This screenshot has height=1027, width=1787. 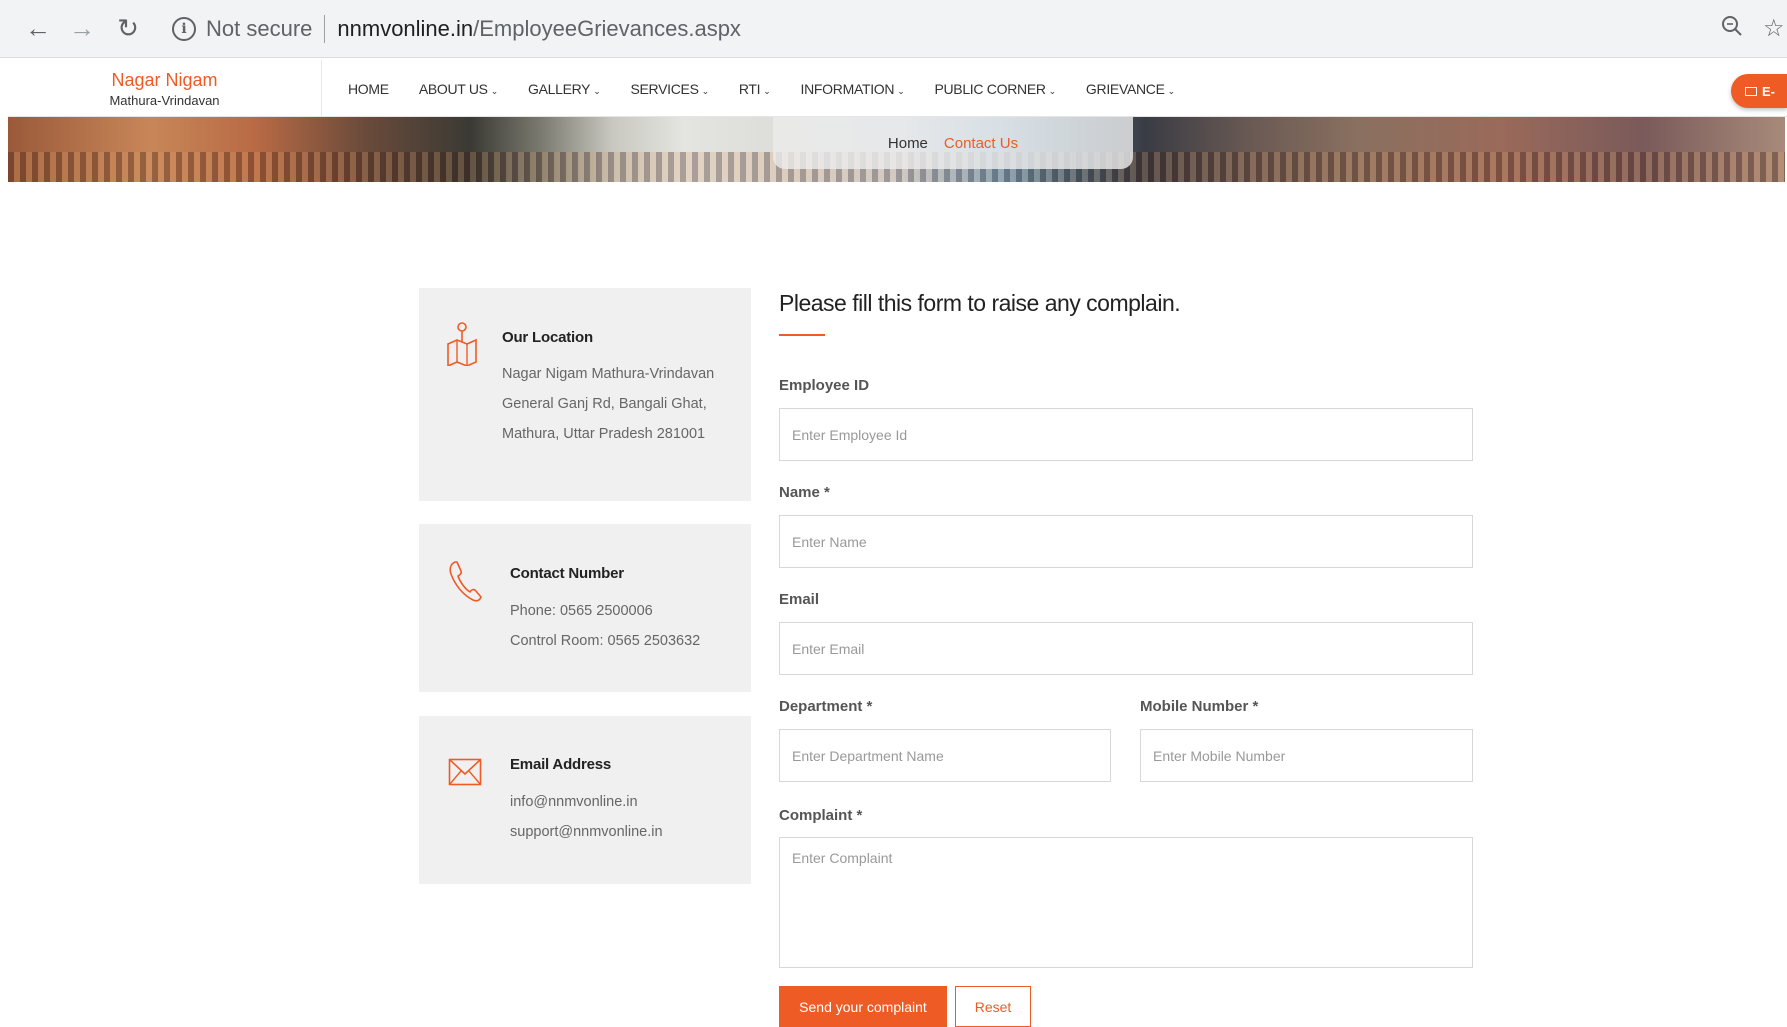 I want to click on menu-item-grievance: GRIEVANCE ⌄, so click(x=1130, y=89).